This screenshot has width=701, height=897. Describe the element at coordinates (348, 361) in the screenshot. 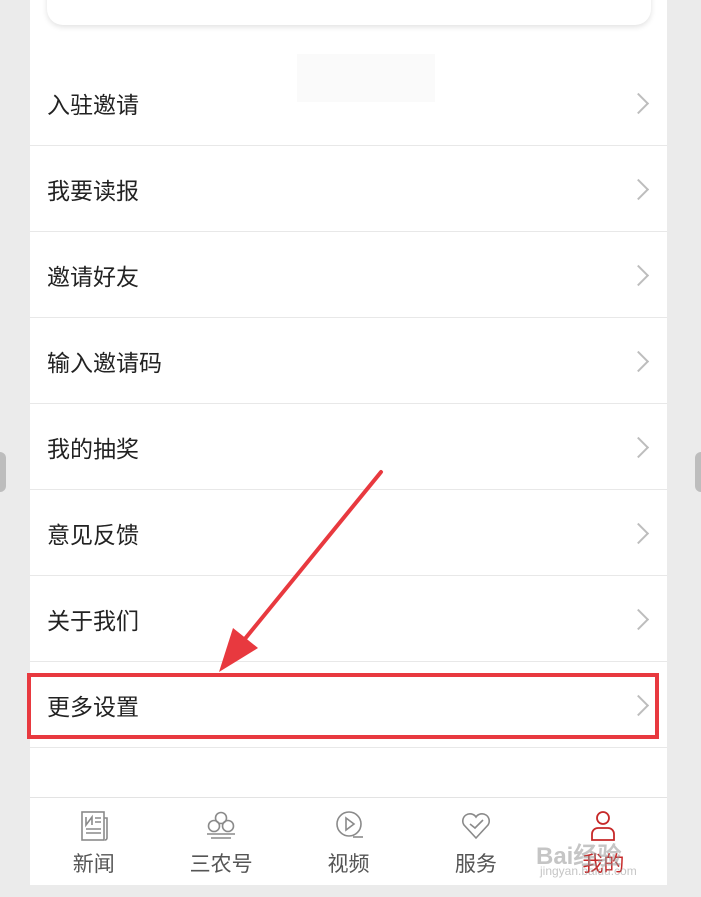

I see `menu-item-enter-invite-code: 输入邀请码` at that location.